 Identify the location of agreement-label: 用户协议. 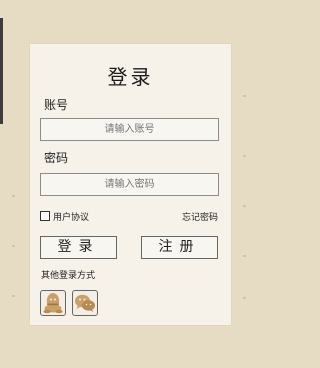
(71, 216).